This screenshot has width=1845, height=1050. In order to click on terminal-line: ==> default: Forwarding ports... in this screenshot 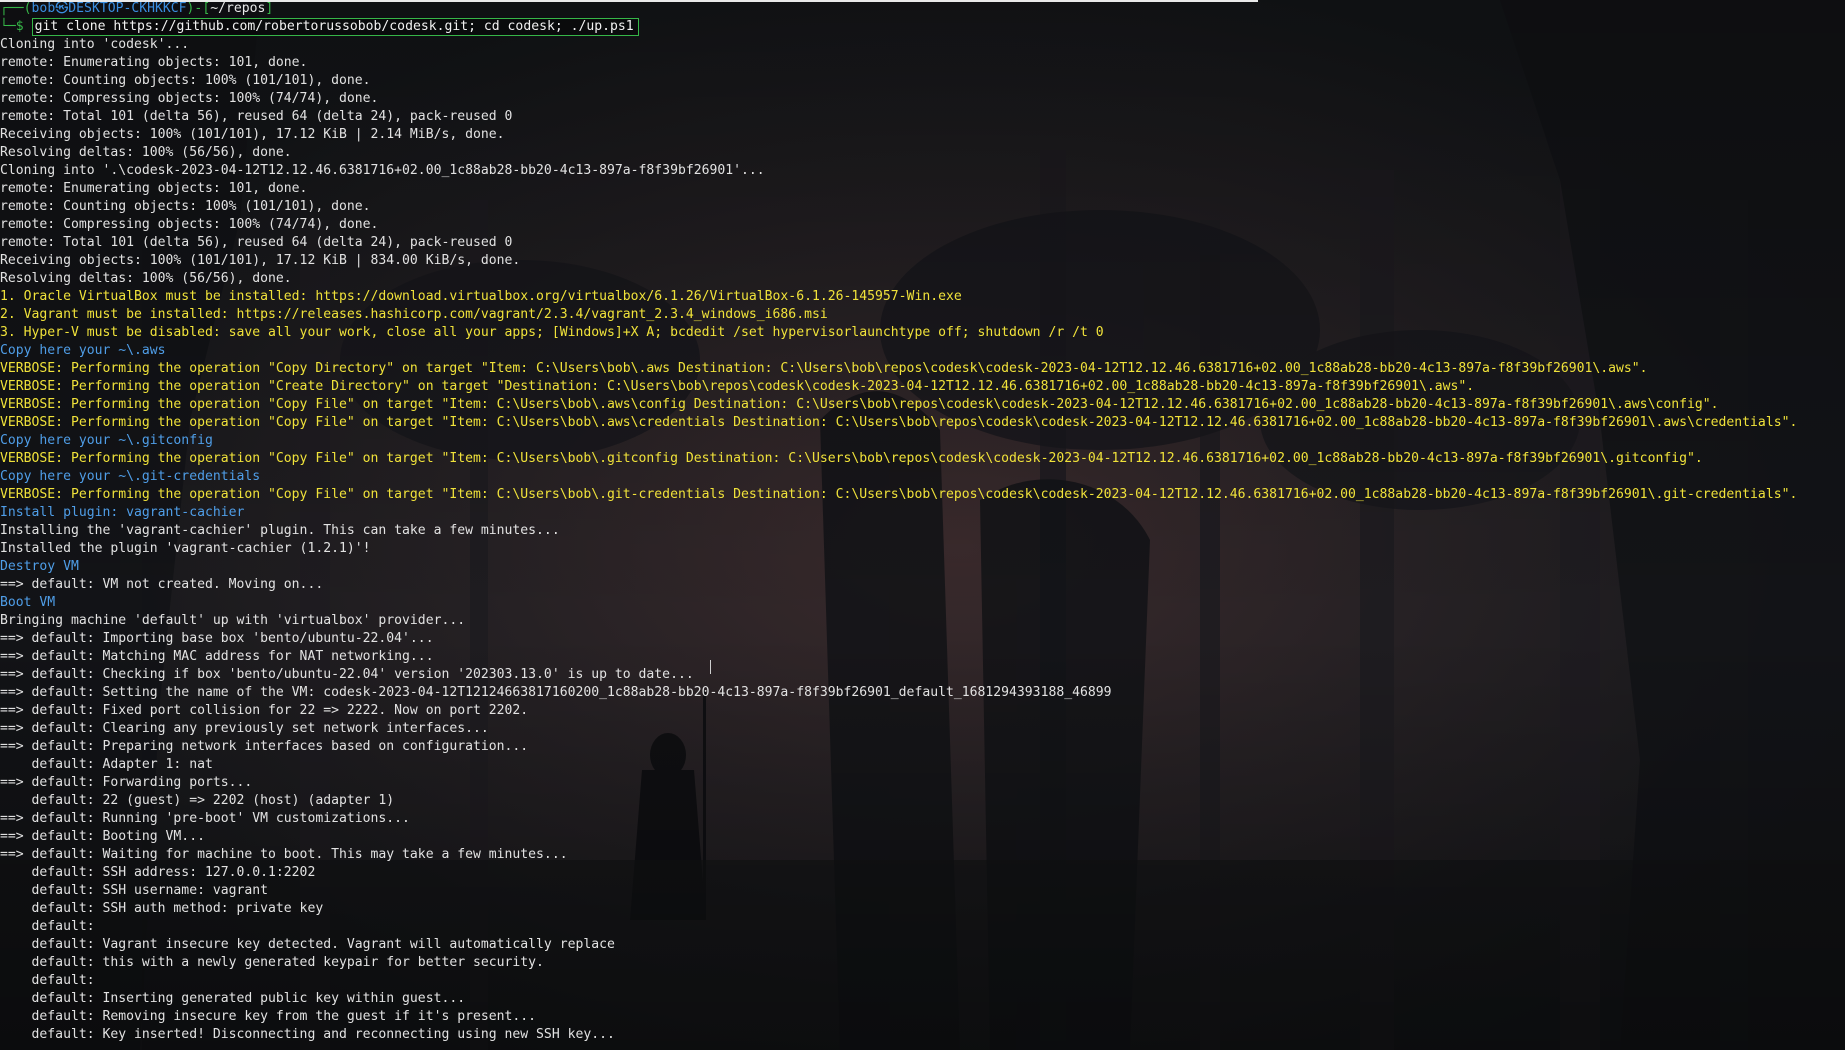, I will do `click(126, 782)`.